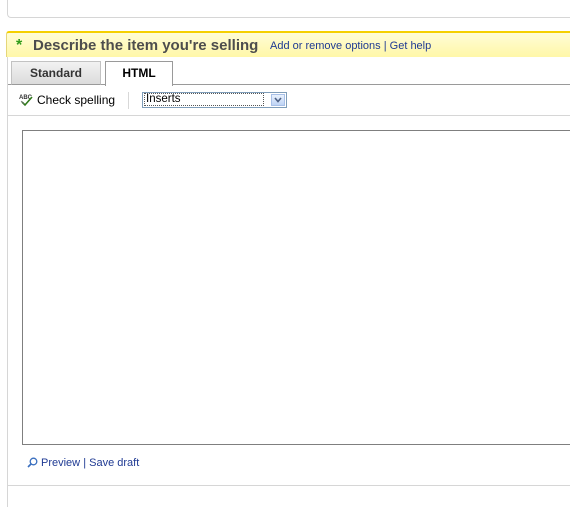 The width and height of the screenshot is (570, 507). I want to click on next-section-border, so click(7, 496).